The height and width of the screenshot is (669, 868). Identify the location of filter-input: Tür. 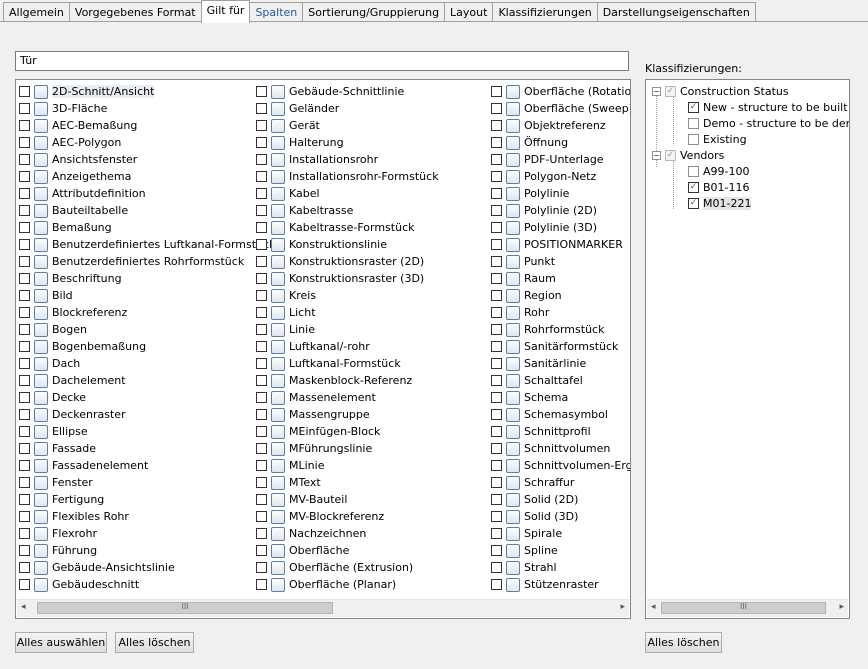
(322, 61).